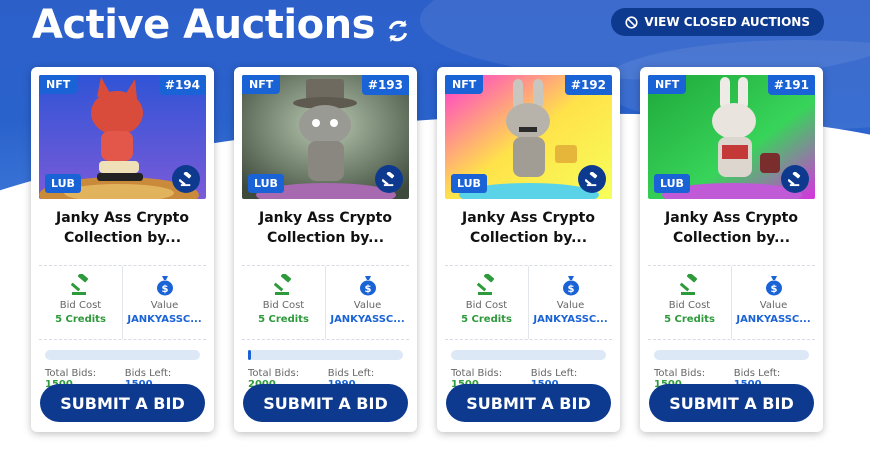  Describe the element at coordinates (385, 85) in the screenshot. I see `auction-number-badge: #193` at that location.